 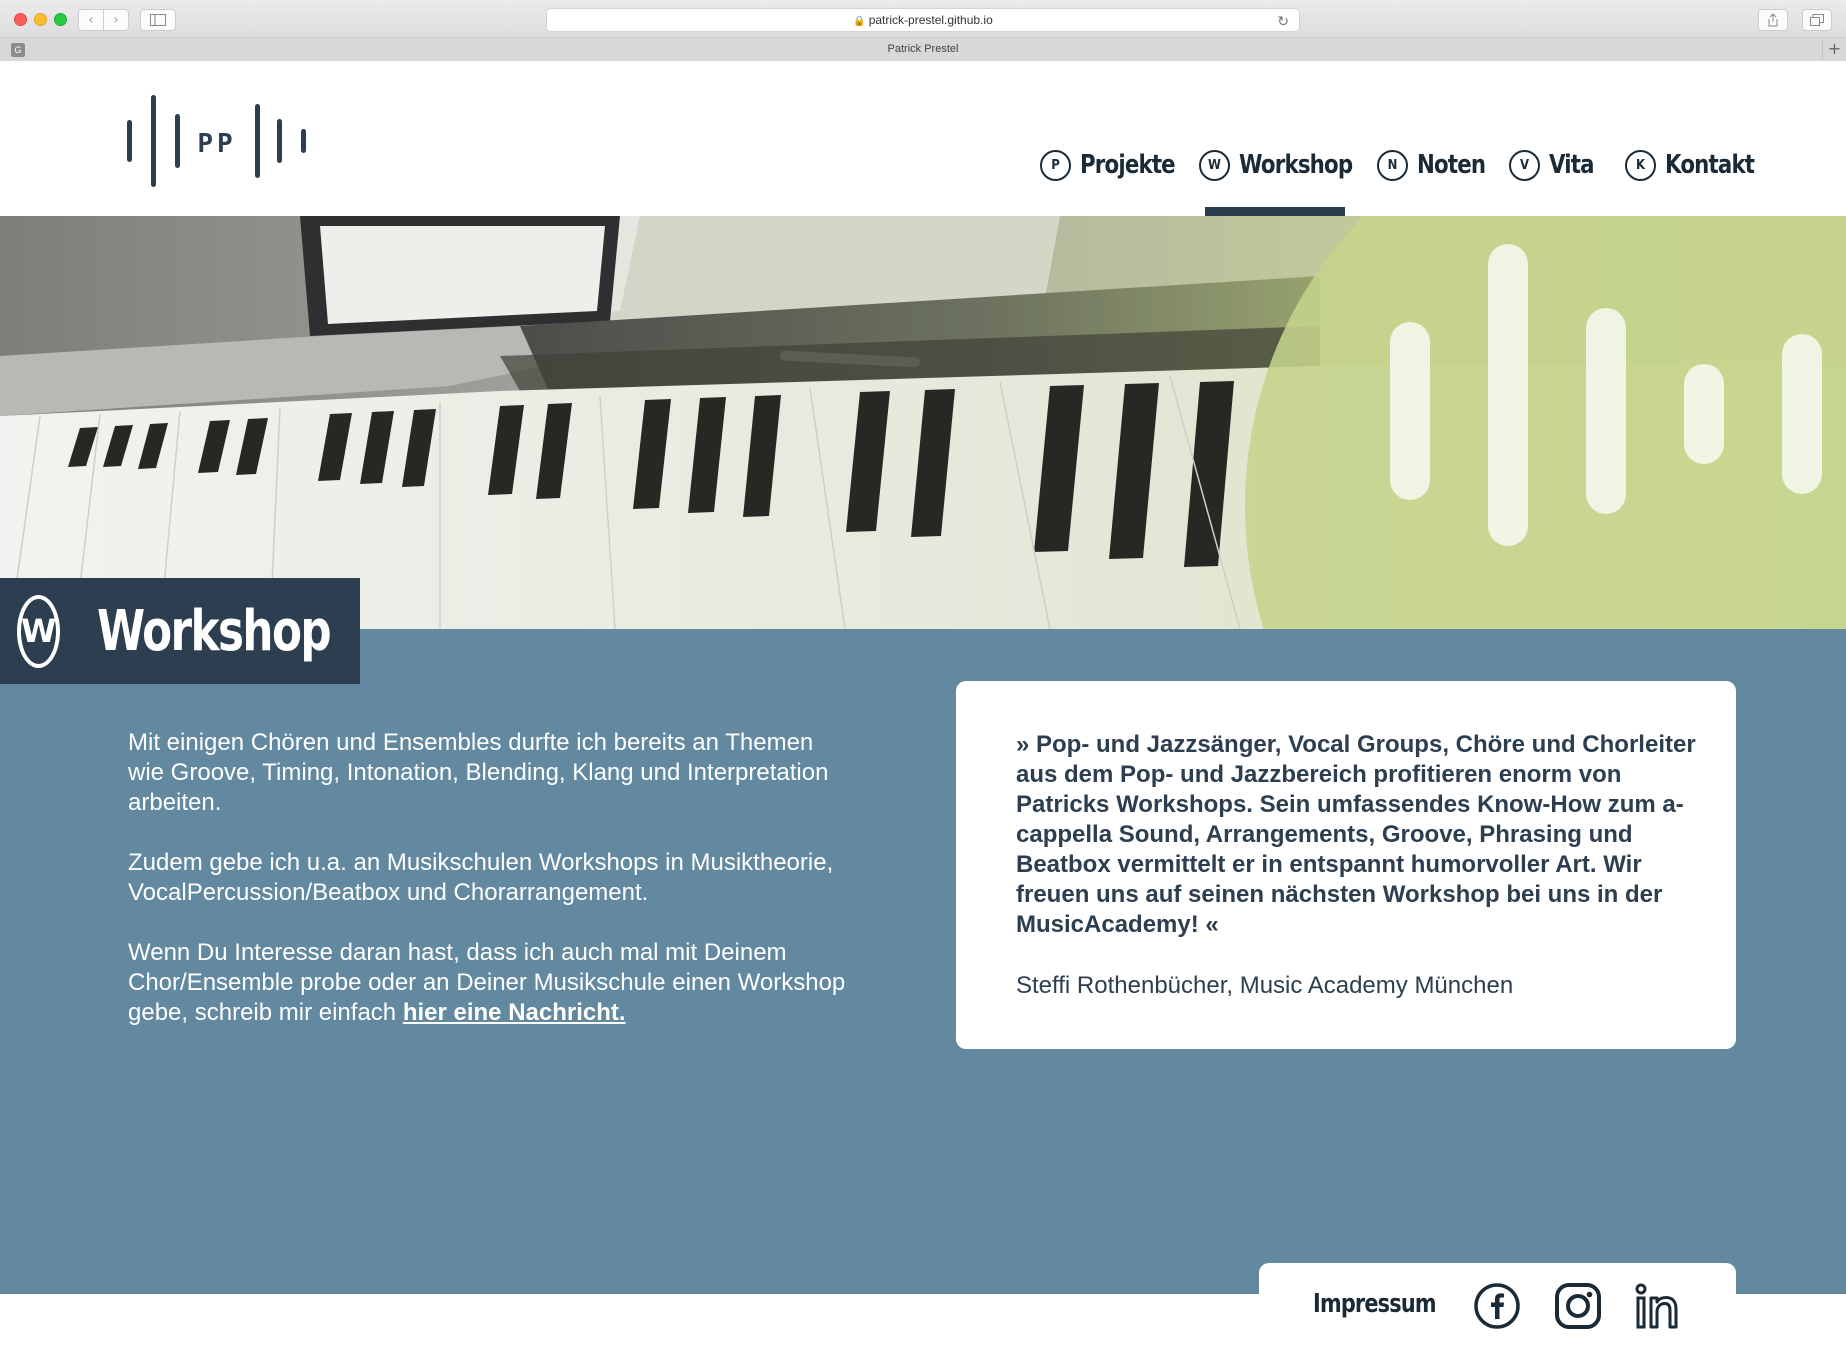 I want to click on page-title-banner: W Workshop, so click(x=180, y=631).